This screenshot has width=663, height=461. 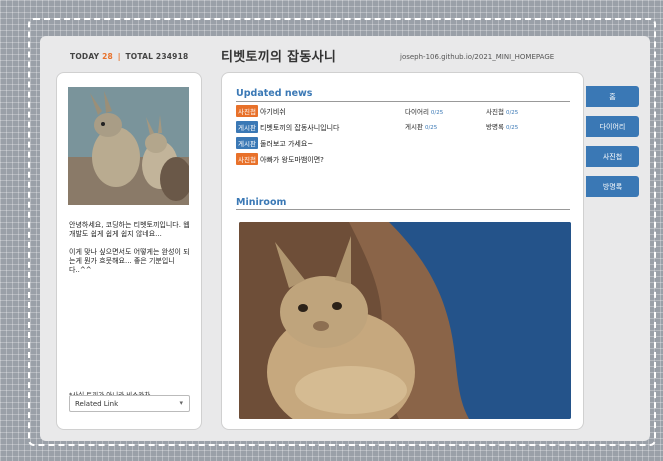 I want to click on updated-news-title: Updated news, so click(x=274, y=93).